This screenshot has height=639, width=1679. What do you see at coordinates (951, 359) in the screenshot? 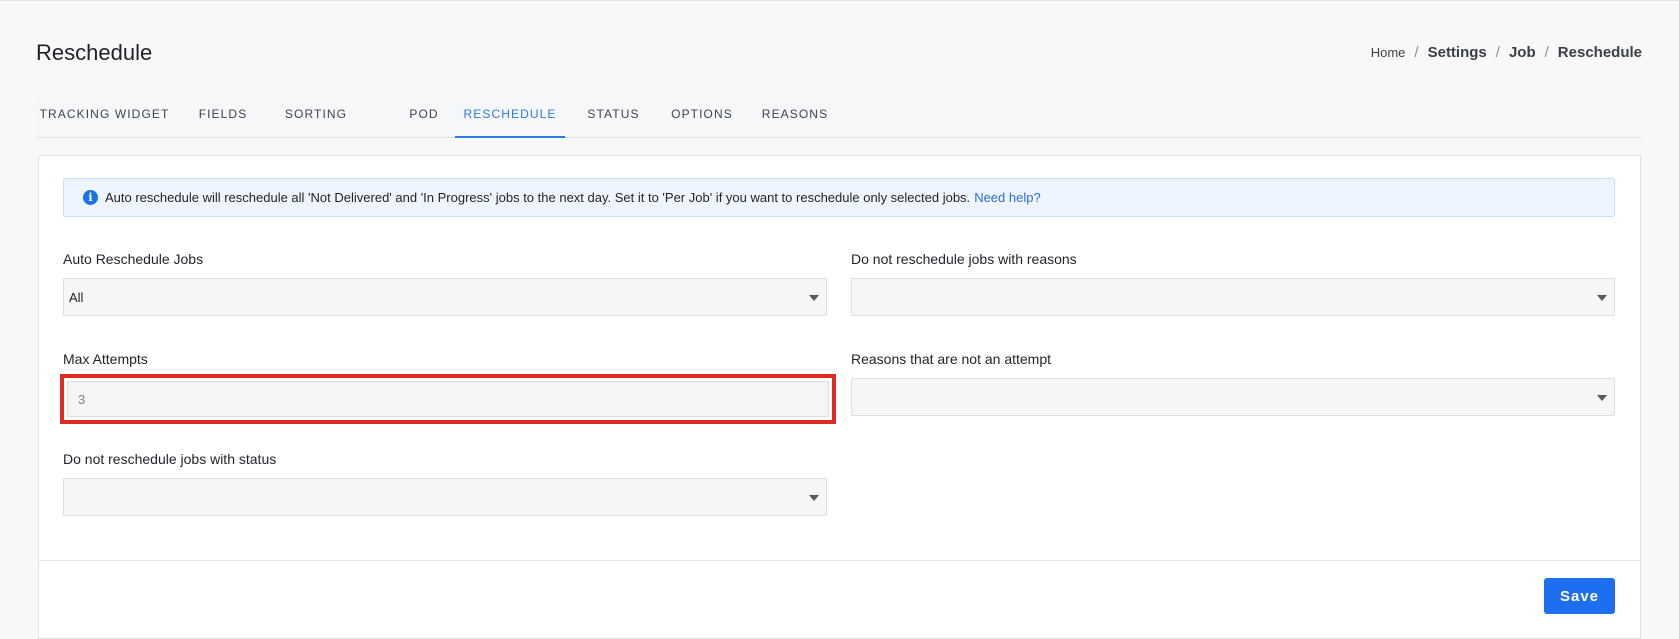
I see `not-attempt-reasons-label: Reasons that are not an attempt` at bounding box center [951, 359].